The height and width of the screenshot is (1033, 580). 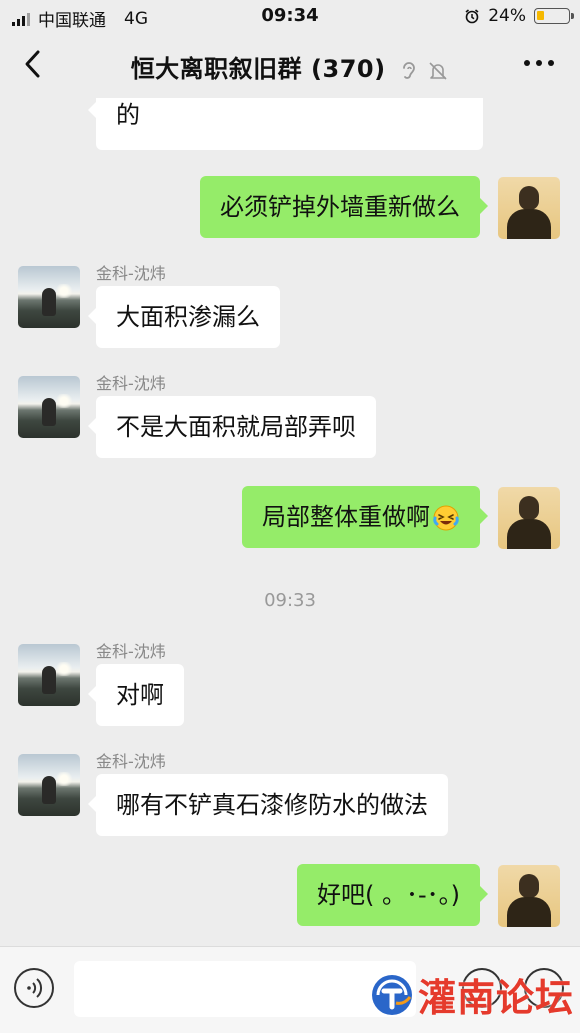 What do you see at coordinates (539, 63) in the screenshot?
I see `more-options-icon` at bounding box center [539, 63].